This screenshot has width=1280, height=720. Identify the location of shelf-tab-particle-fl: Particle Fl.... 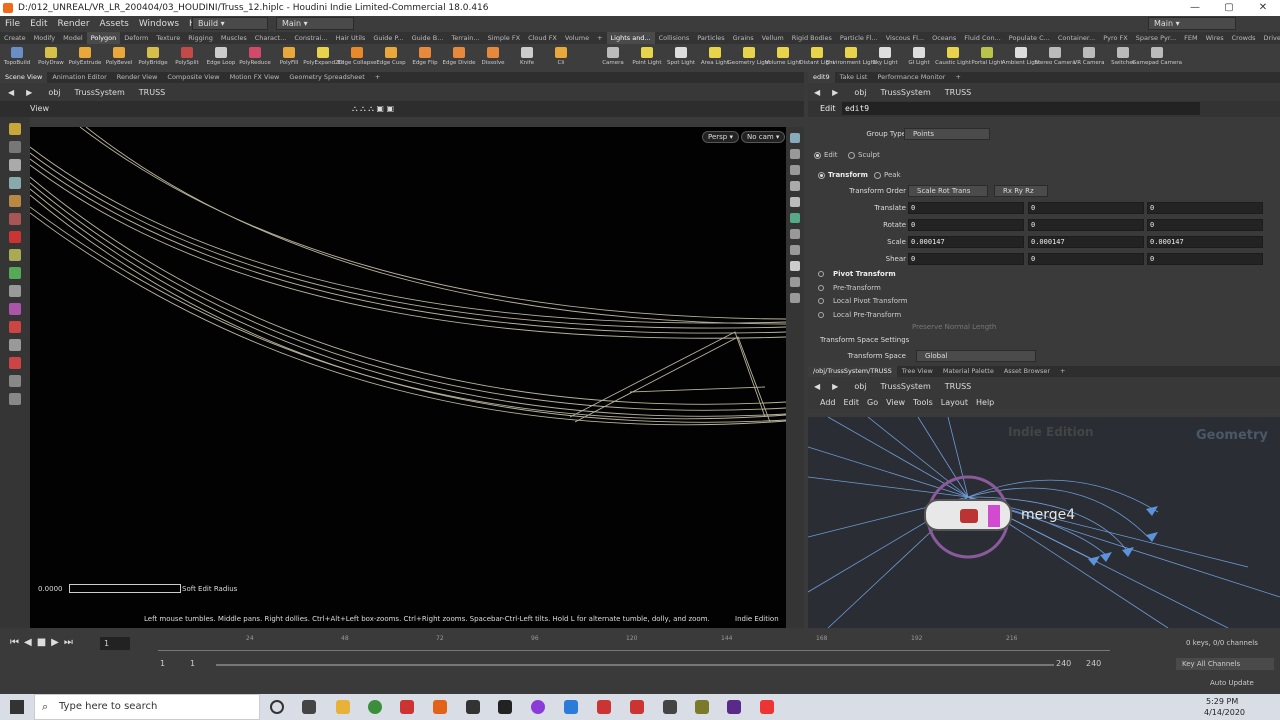
(859, 38).